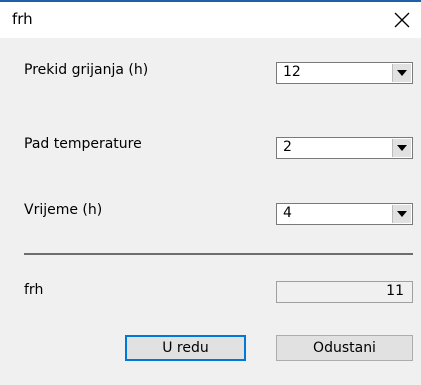 The image size is (421, 385). Describe the element at coordinates (63, 210) in the screenshot. I see `label-vrijeme: Vrijeme (h)` at that location.